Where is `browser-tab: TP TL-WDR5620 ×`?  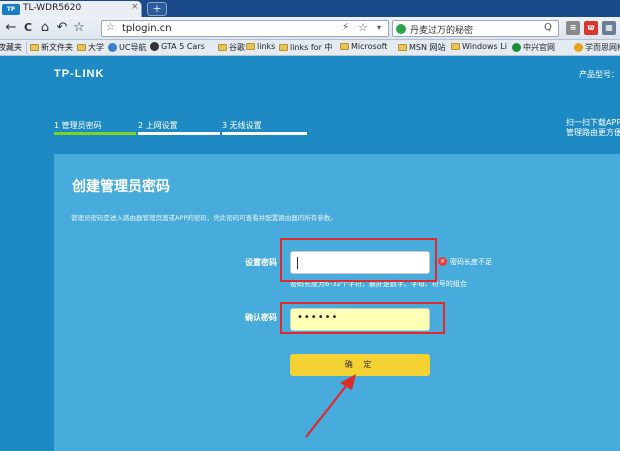 browser-tab: TP TL-WDR5620 × is located at coordinates (71, 9).